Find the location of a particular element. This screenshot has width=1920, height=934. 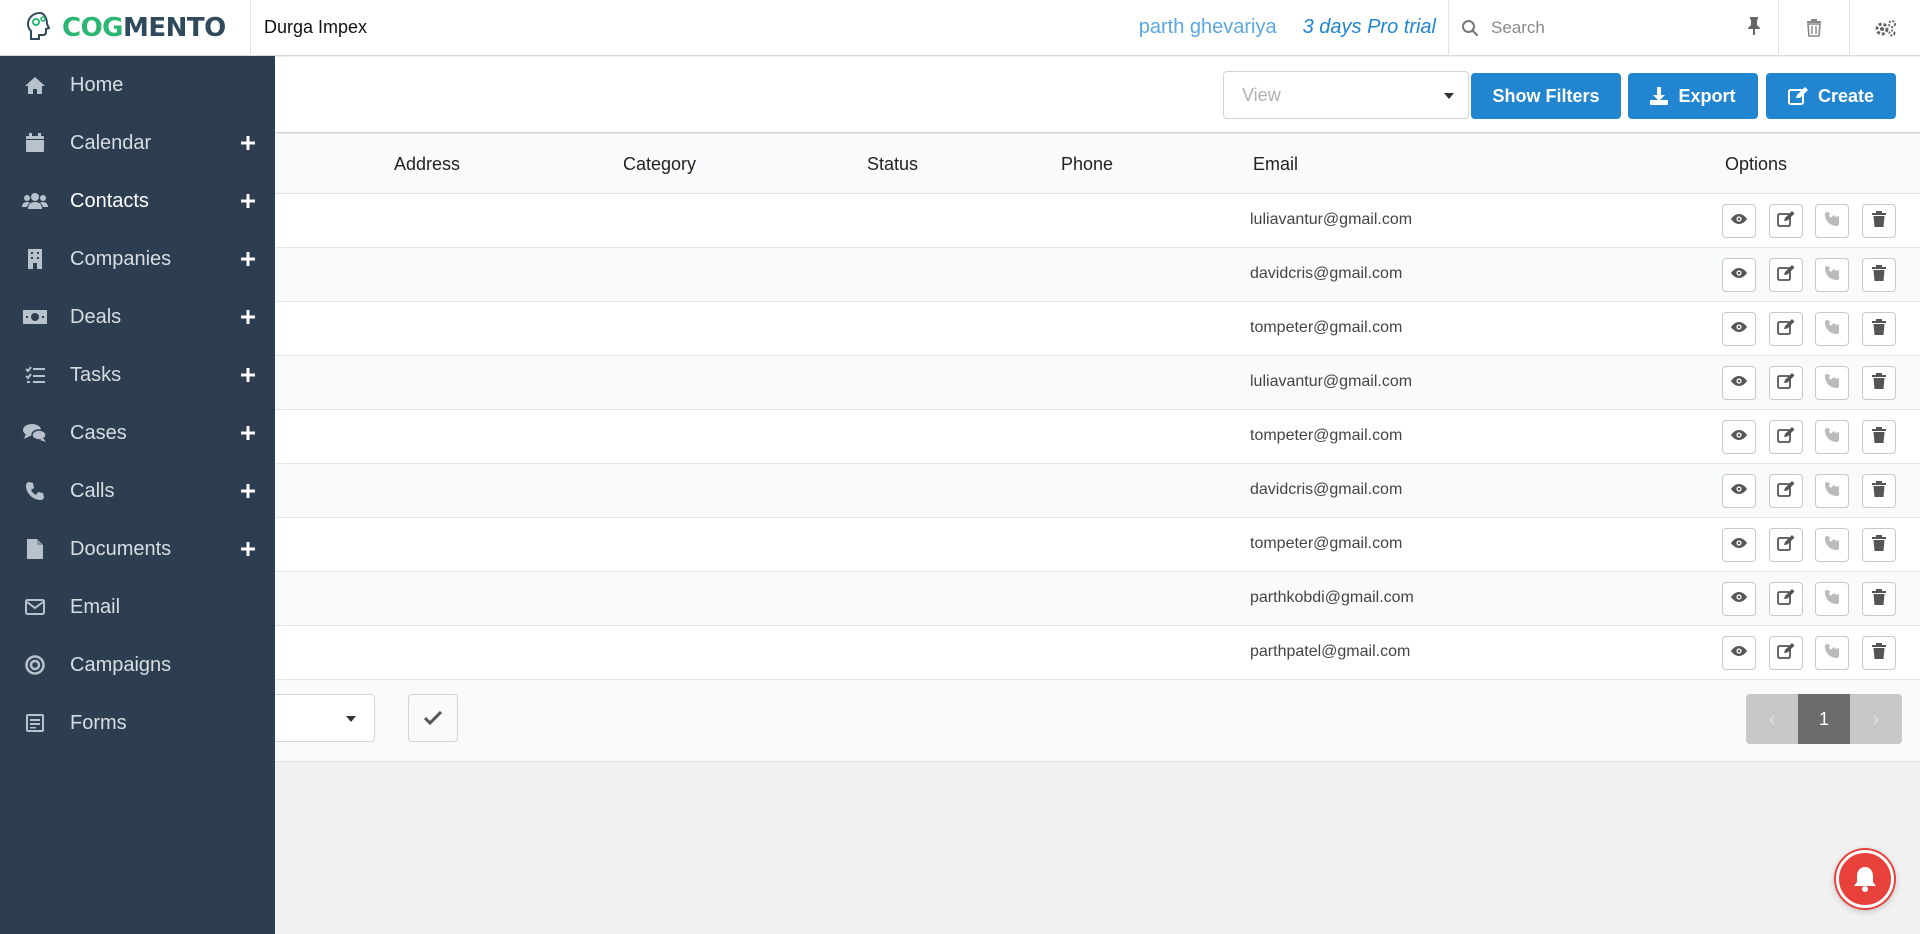

tasks-icon is located at coordinates (35, 375).